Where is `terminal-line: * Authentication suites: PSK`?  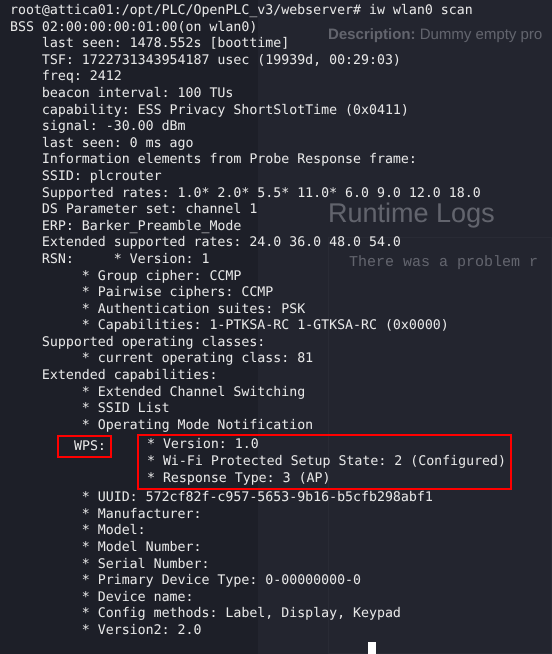 terminal-line: * Authentication suites: PSK is located at coordinates (193, 310).